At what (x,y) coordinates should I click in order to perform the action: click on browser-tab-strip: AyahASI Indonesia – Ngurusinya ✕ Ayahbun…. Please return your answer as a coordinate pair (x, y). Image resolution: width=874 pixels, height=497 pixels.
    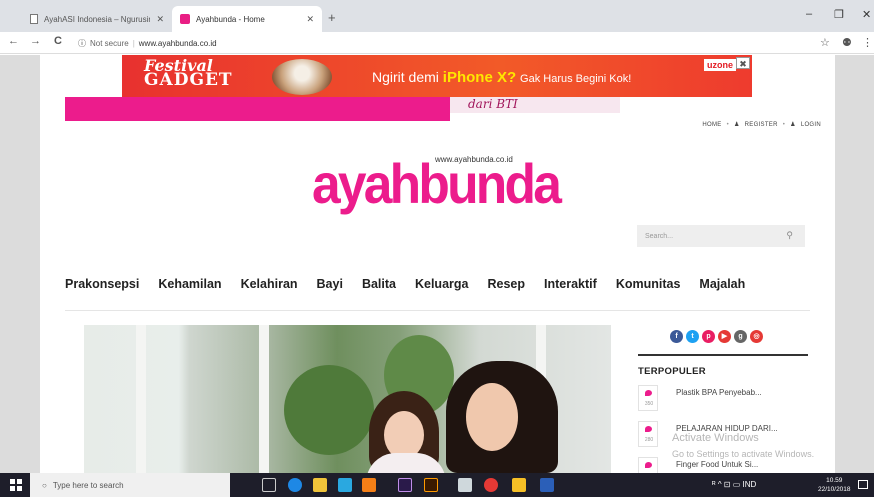
    Looking at the image, I should click on (437, 16).